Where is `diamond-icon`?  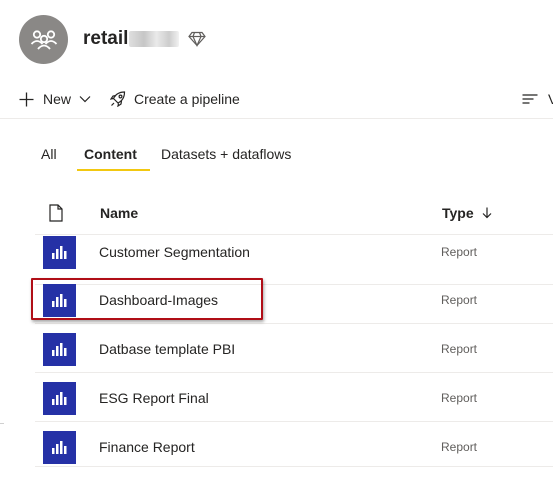
diamond-icon is located at coordinates (197, 39).